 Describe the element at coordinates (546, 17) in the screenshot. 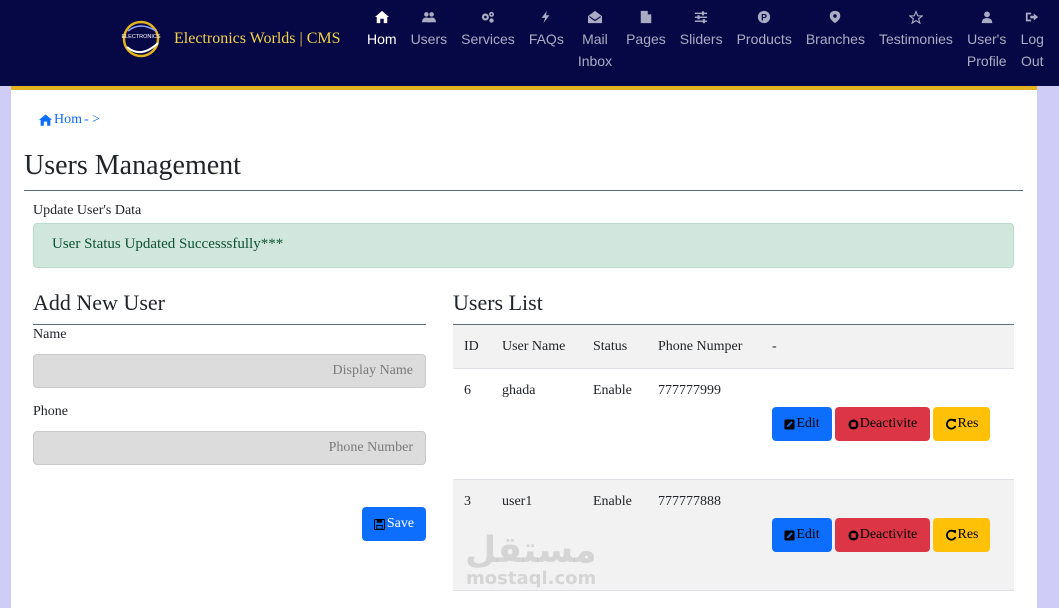

I see `bolt-icon` at that location.